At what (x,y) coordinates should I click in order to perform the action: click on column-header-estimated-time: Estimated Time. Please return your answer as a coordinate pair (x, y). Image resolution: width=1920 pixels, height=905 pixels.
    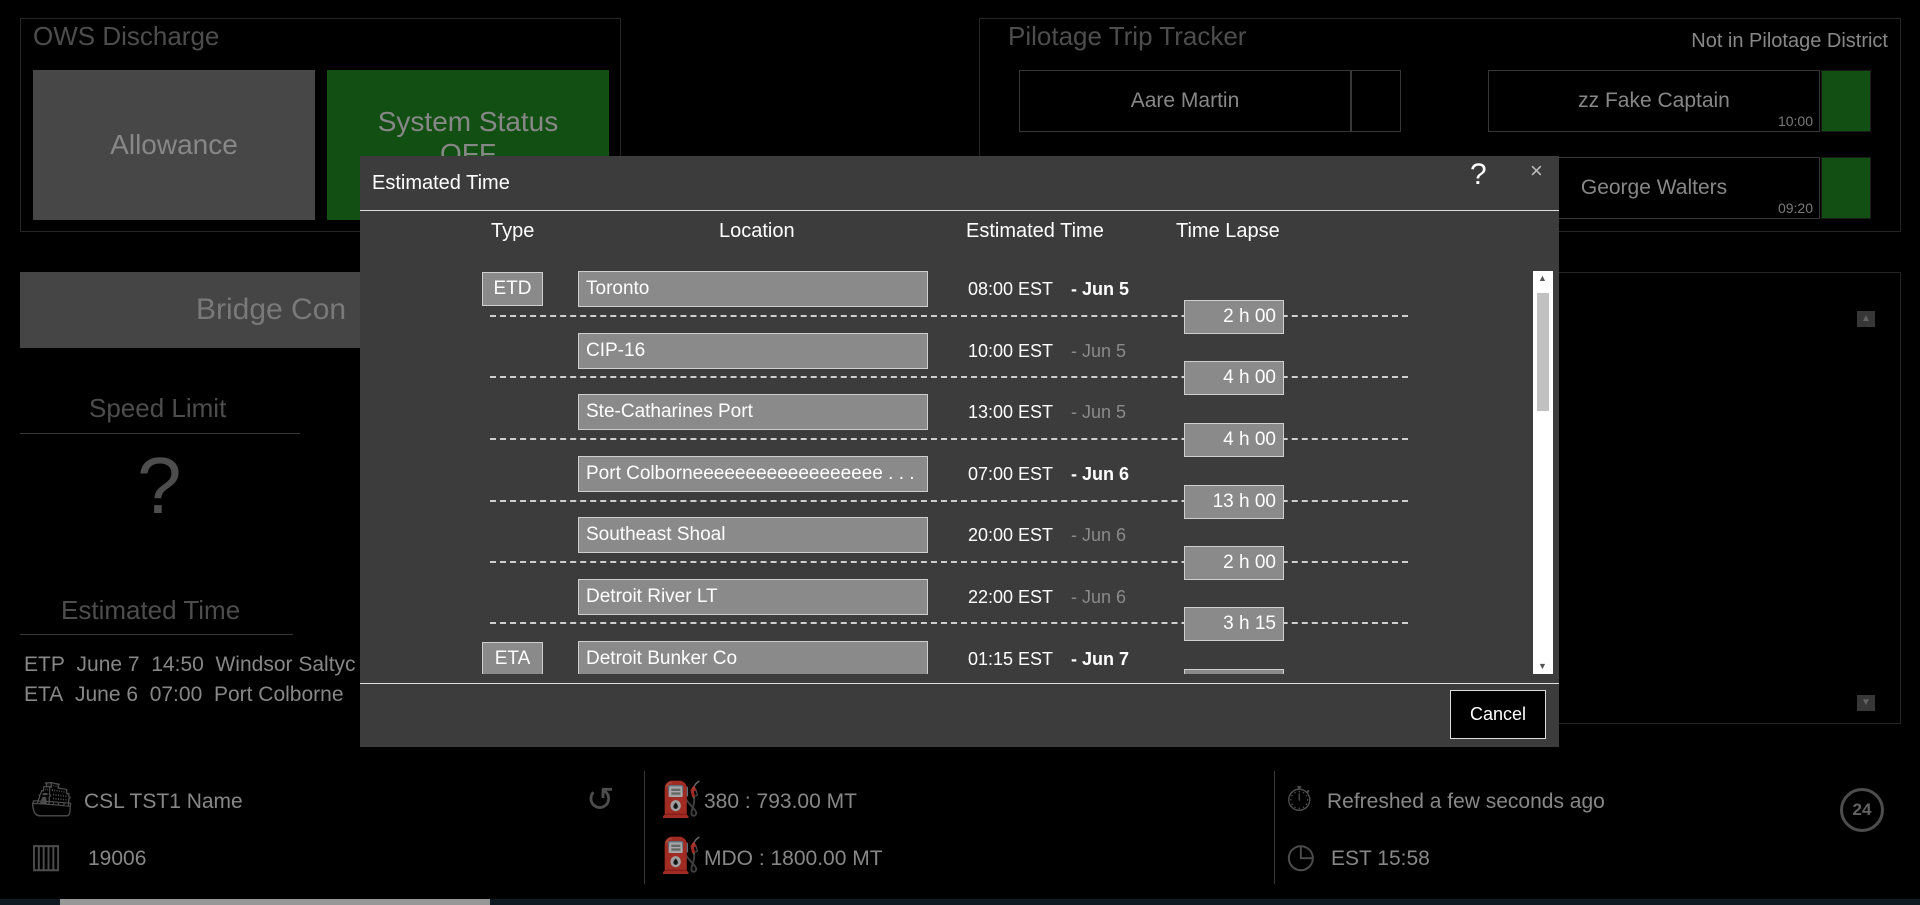
    Looking at the image, I should click on (1035, 231).